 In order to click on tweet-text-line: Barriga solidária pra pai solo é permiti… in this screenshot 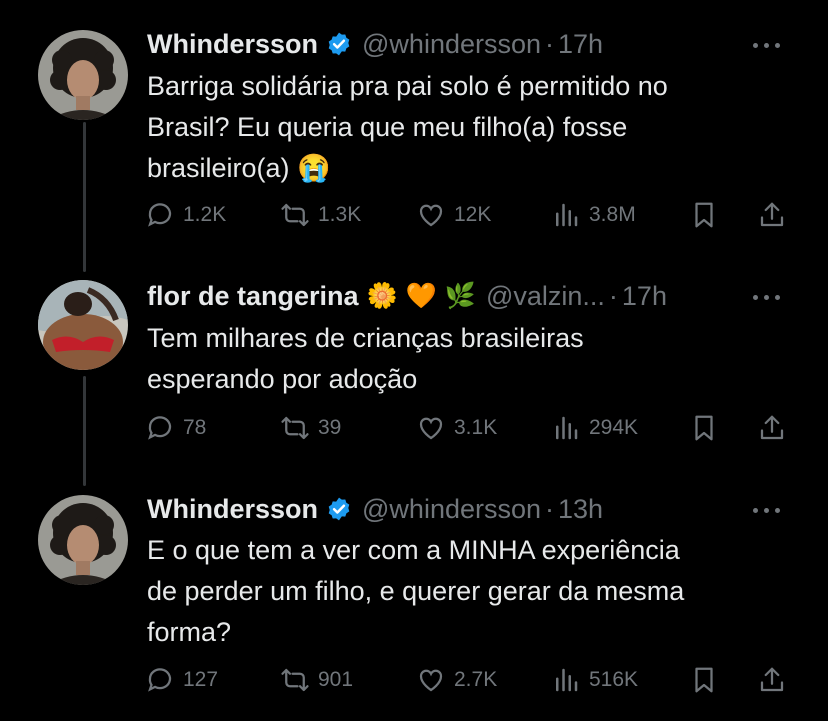, I will do `click(407, 86)`.